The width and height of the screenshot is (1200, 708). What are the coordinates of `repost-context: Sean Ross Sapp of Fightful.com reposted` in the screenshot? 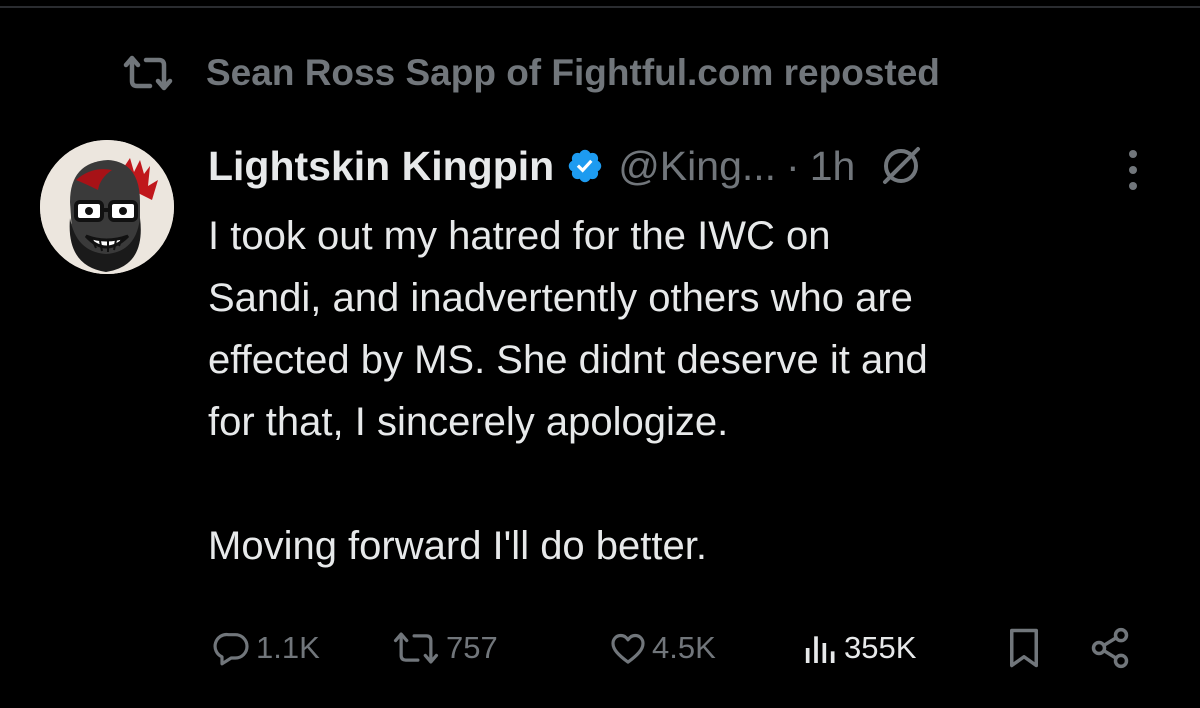 It's located at (530, 73).